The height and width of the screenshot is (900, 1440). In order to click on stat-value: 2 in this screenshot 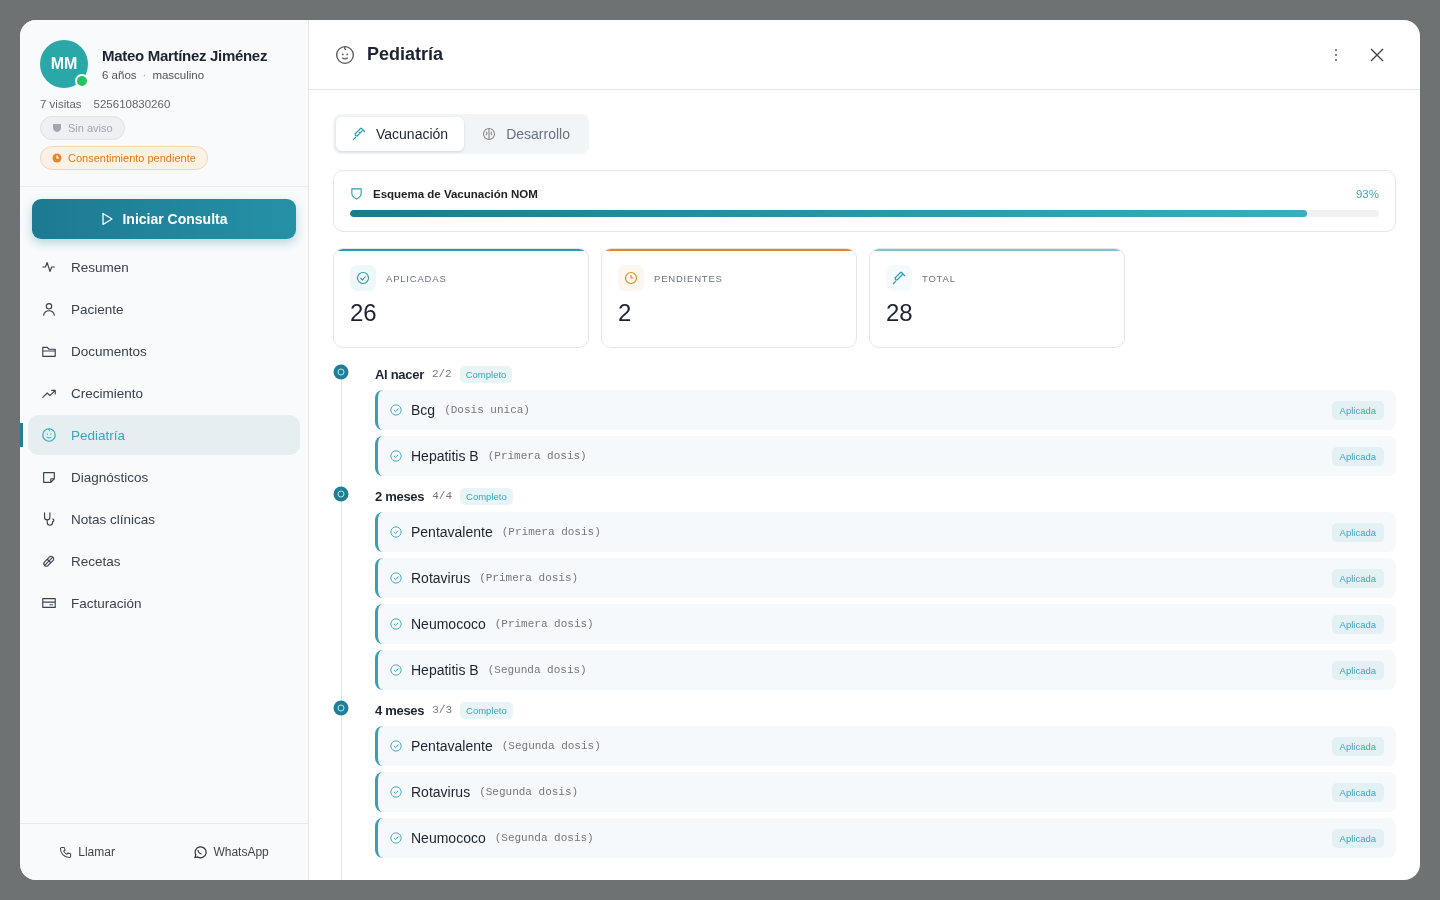, I will do `click(625, 313)`.